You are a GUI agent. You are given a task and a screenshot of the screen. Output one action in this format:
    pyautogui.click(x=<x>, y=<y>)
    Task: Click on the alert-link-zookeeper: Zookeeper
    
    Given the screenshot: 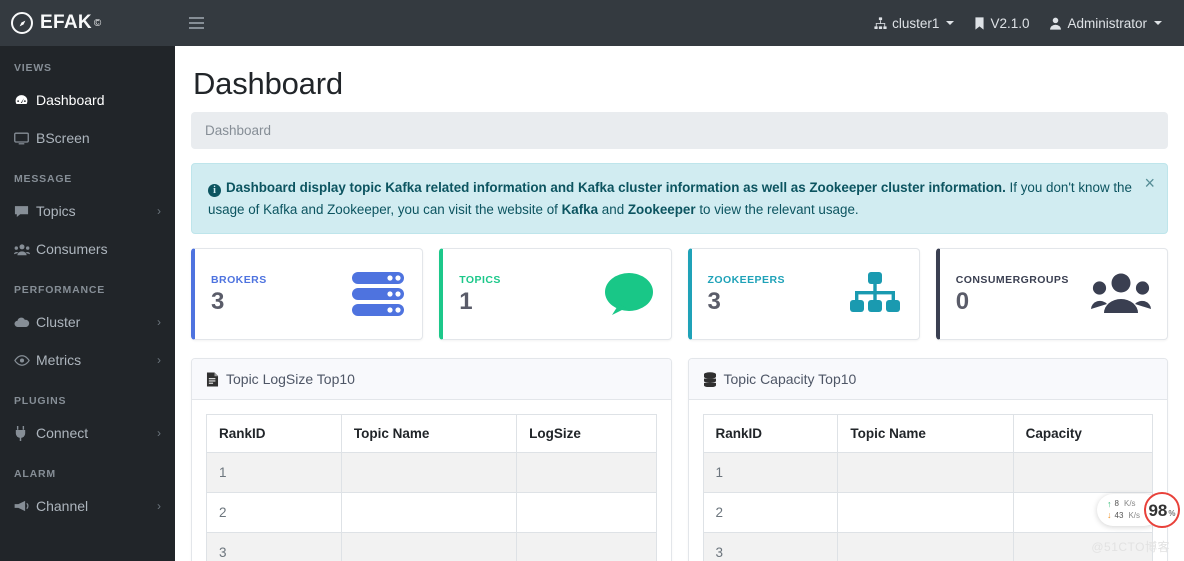 What is the action you would take?
    pyautogui.click(x=662, y=209)
    